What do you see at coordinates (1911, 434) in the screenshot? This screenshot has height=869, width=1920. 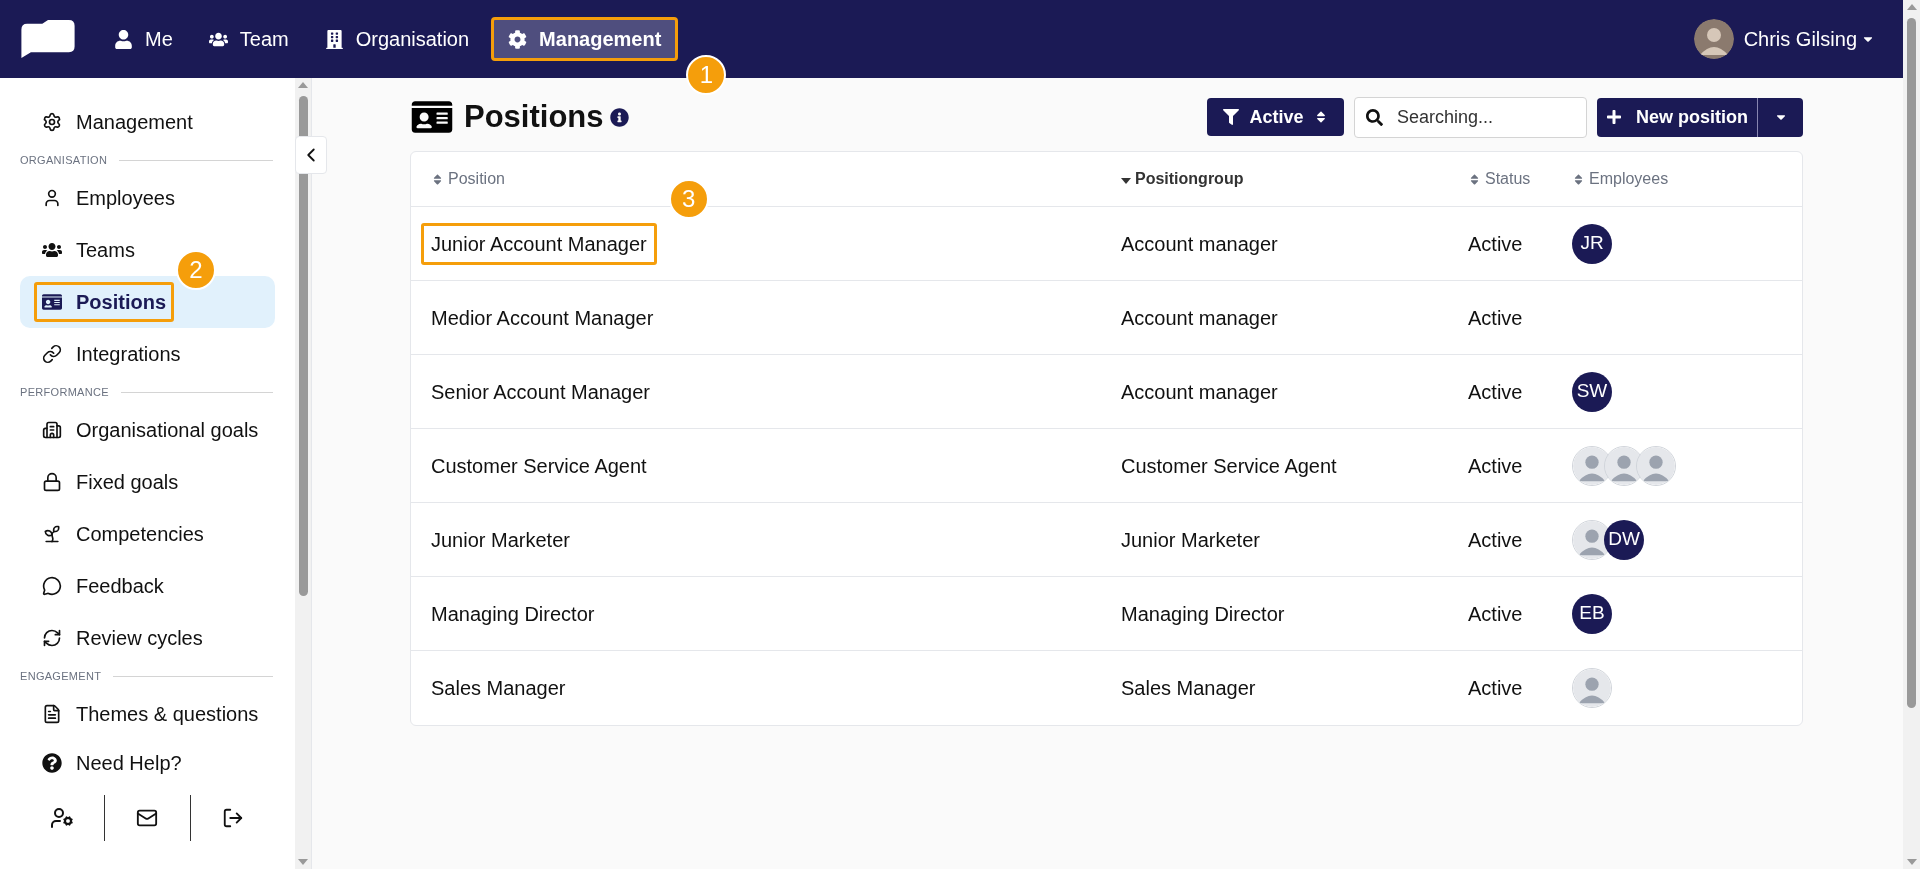 I see `page-scrollbar` at bounding box center [1911, 434].